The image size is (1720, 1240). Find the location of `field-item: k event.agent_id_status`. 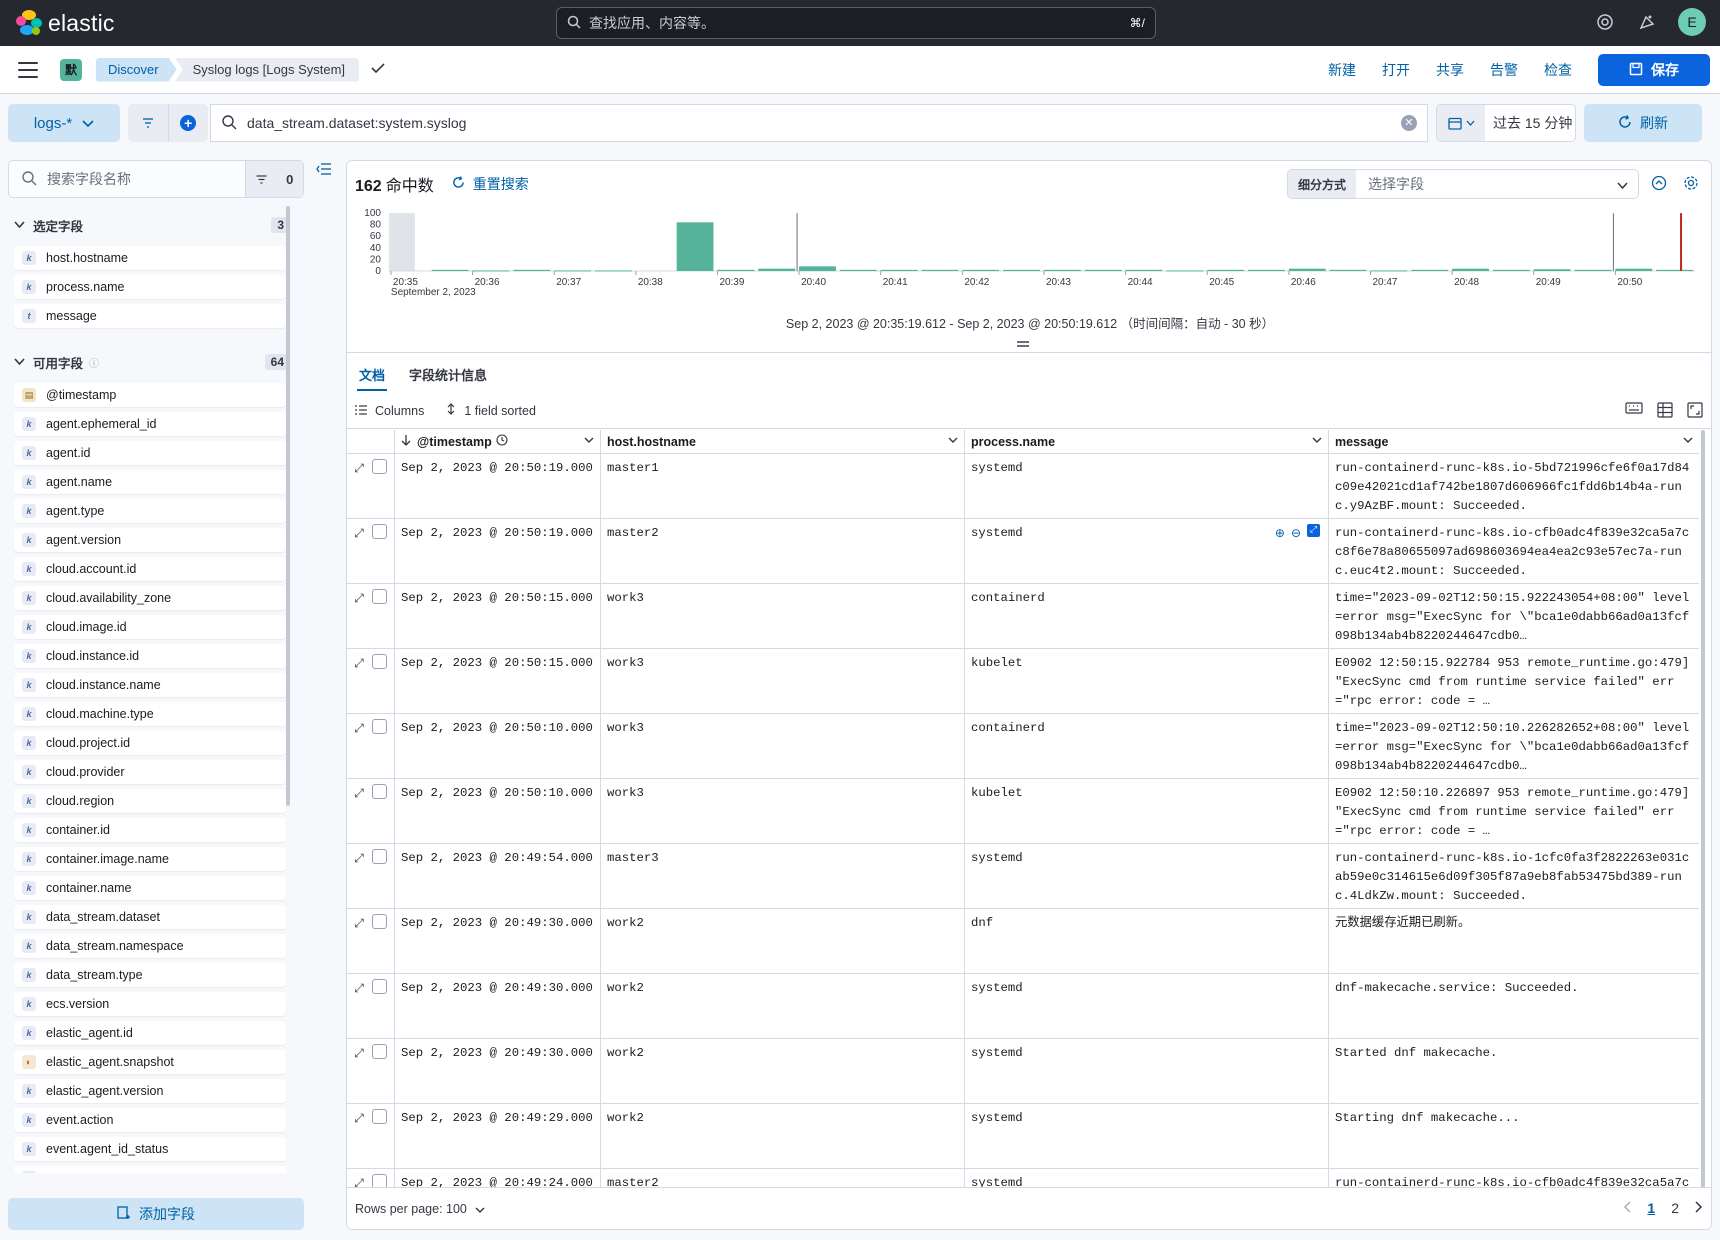

field-item: k event.agent_id_status is located at coordinates (150, 1149).